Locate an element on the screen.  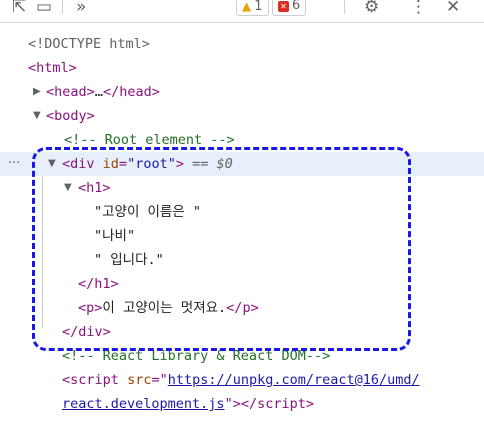
close-icon: ✕ is located at coordinates (453, 10).